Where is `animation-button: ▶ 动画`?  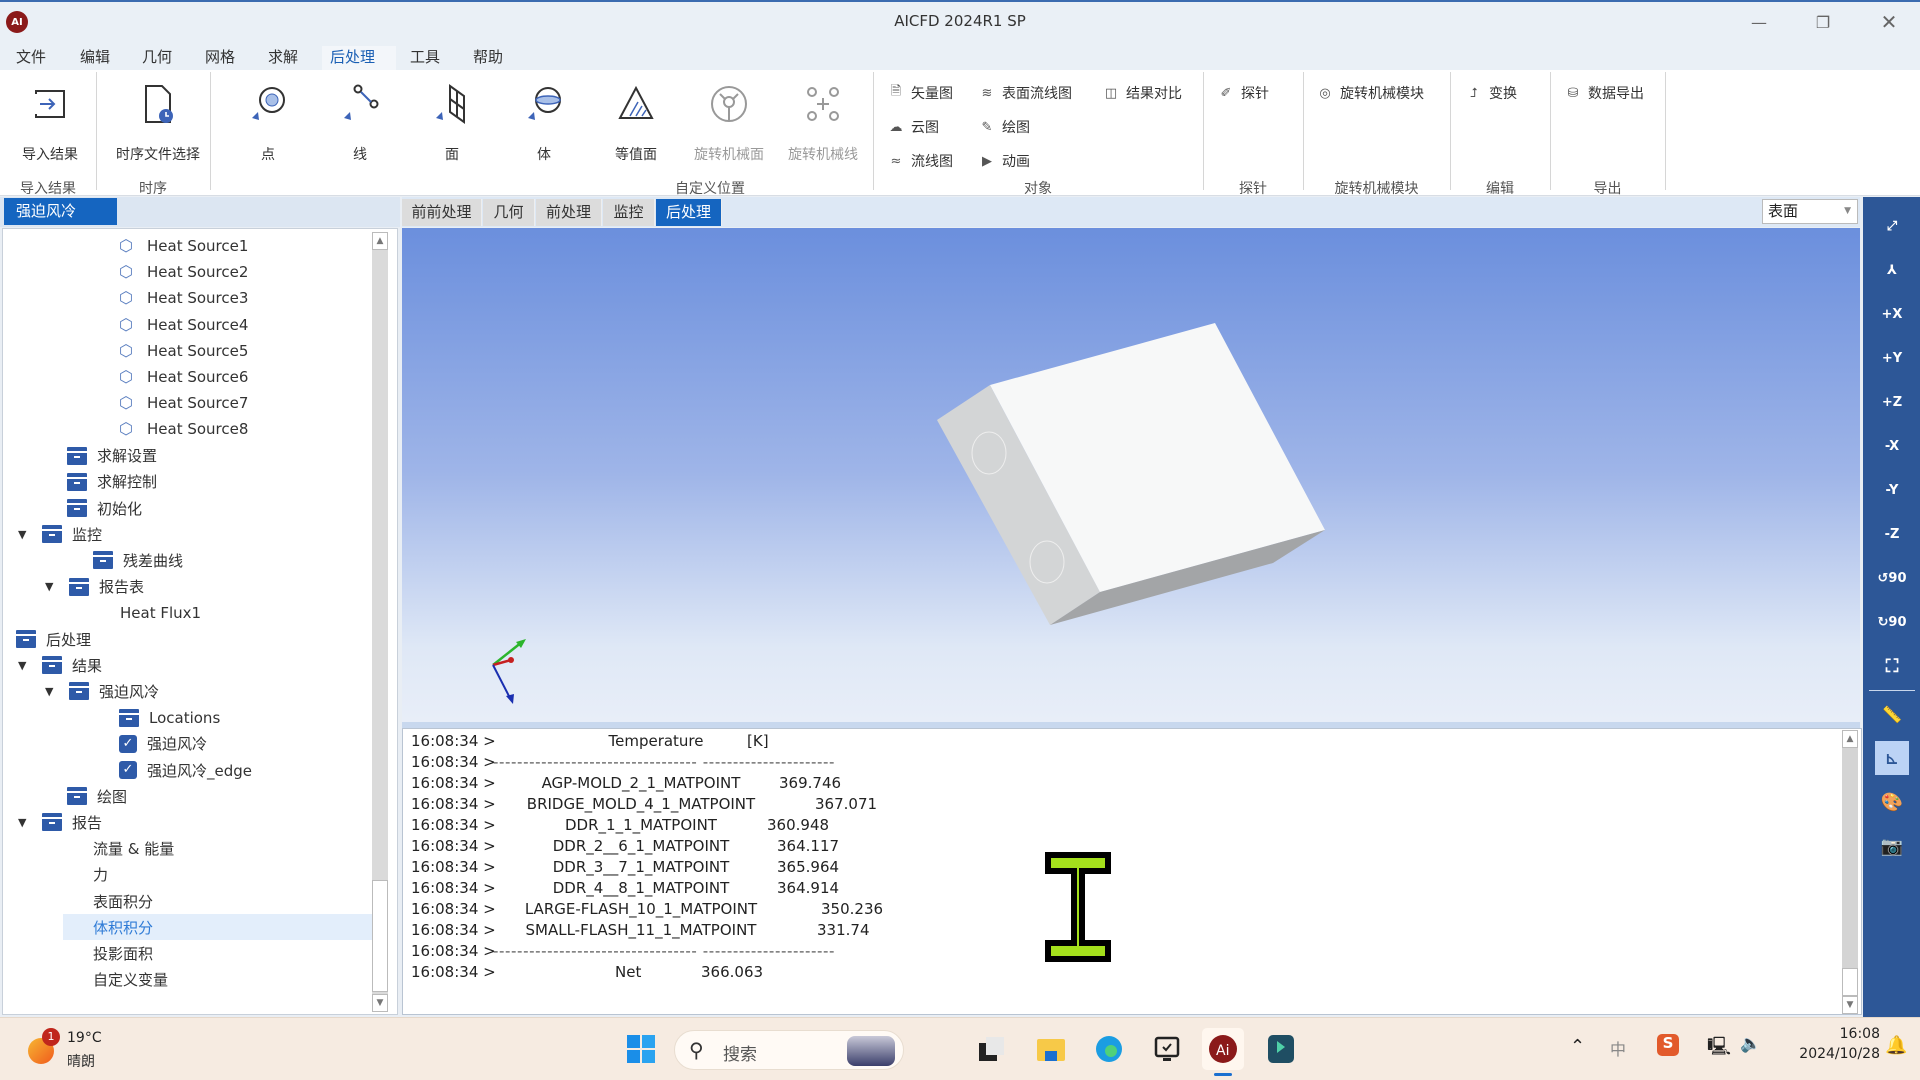 animation-button: ▶ 动画 is located at coordinates (1004, 161).